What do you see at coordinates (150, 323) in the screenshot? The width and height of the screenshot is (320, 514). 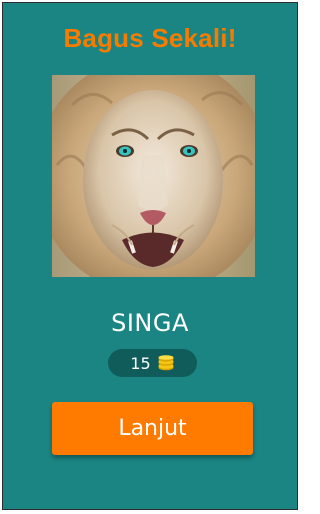 I see `answer-word: SINGA` at bounding box center [150, 323].